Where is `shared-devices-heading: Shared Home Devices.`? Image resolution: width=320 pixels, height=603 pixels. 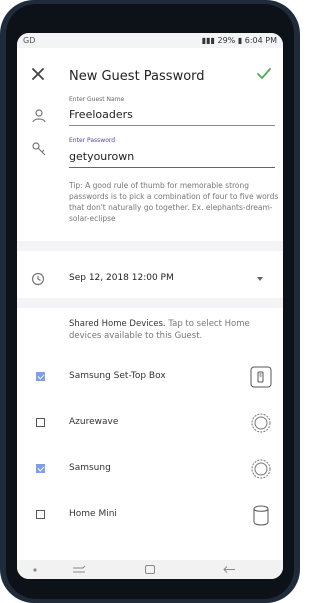 shared-devices-heading: Shared Home Devices. is located at coordinates (117, 324).